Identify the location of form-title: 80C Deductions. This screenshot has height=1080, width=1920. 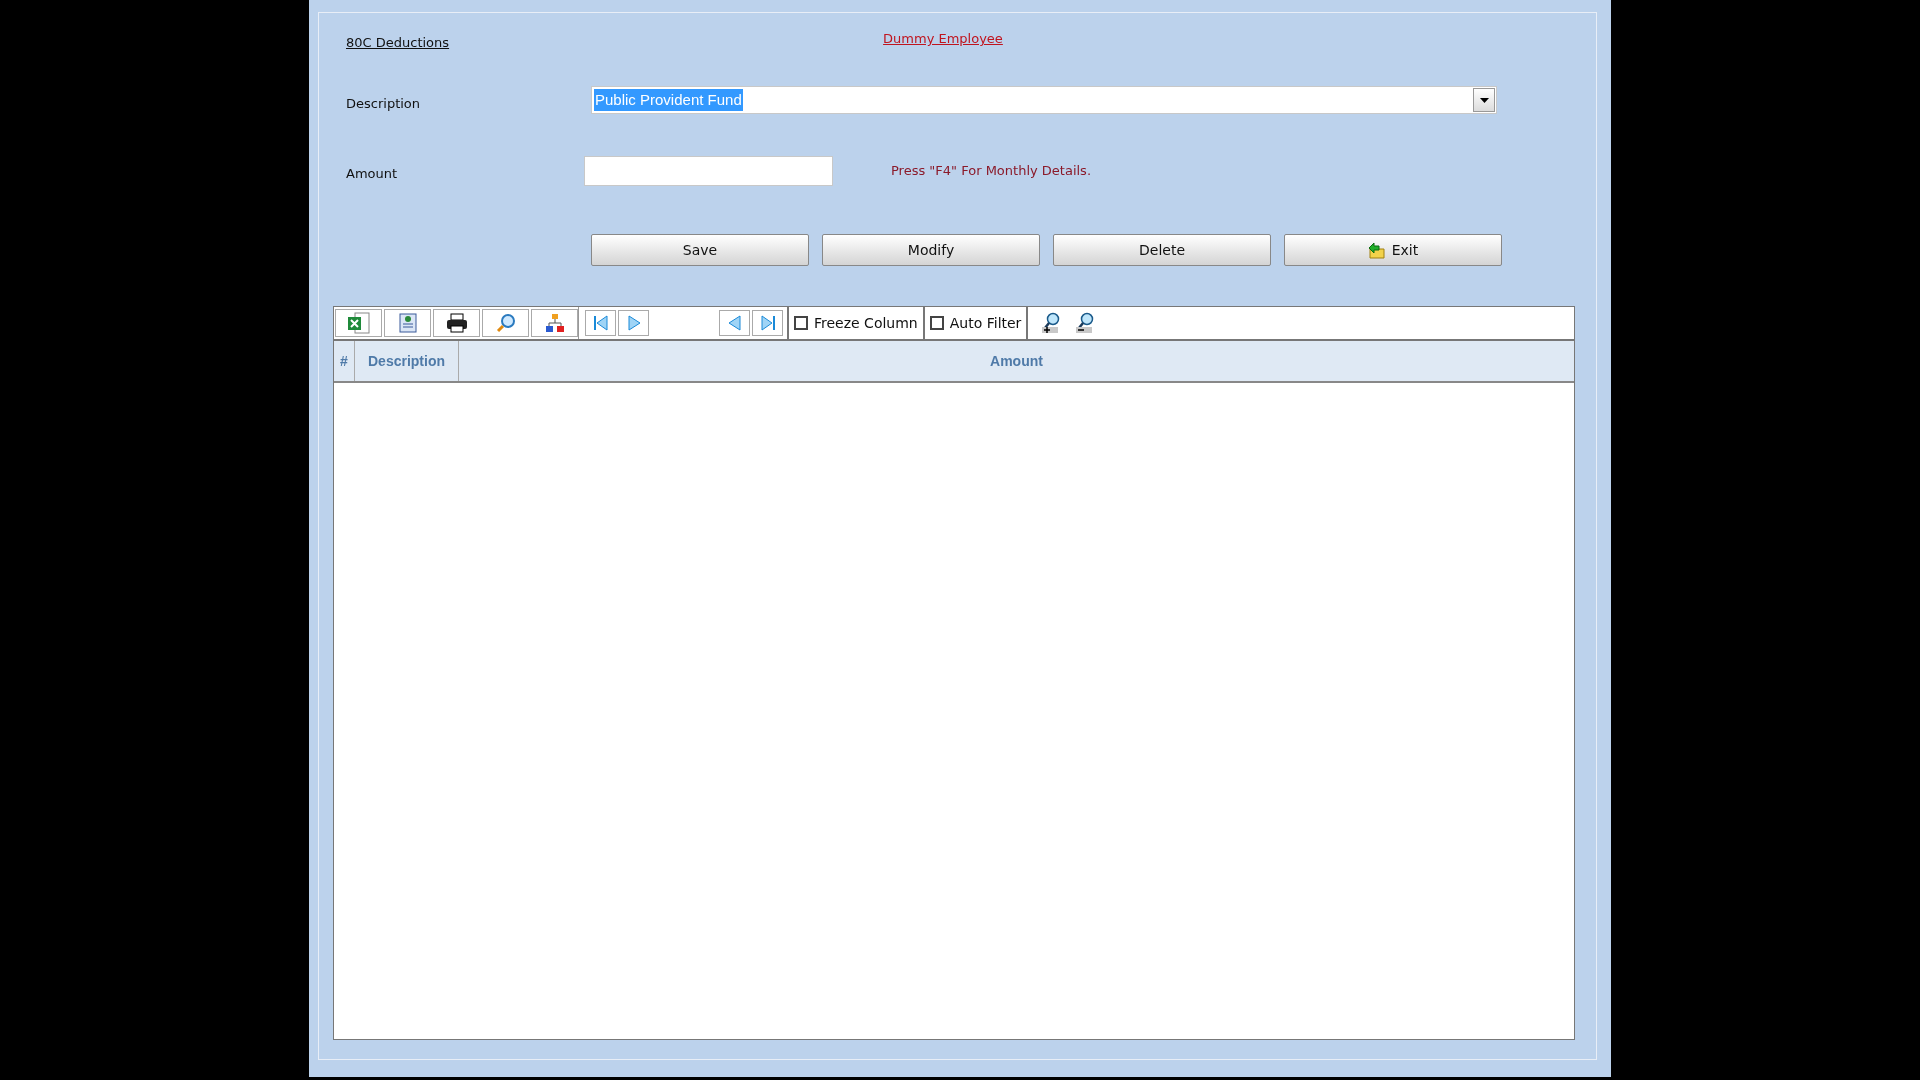
(398, 43).